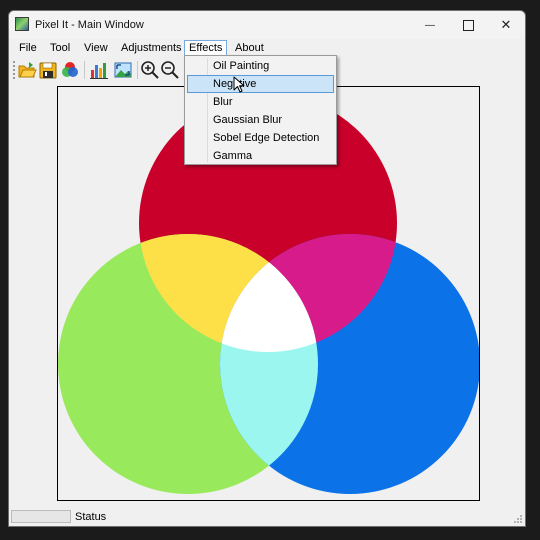 This screenshot has height=540, width=540. I want to click on fit-image-button, so click(123, 70).